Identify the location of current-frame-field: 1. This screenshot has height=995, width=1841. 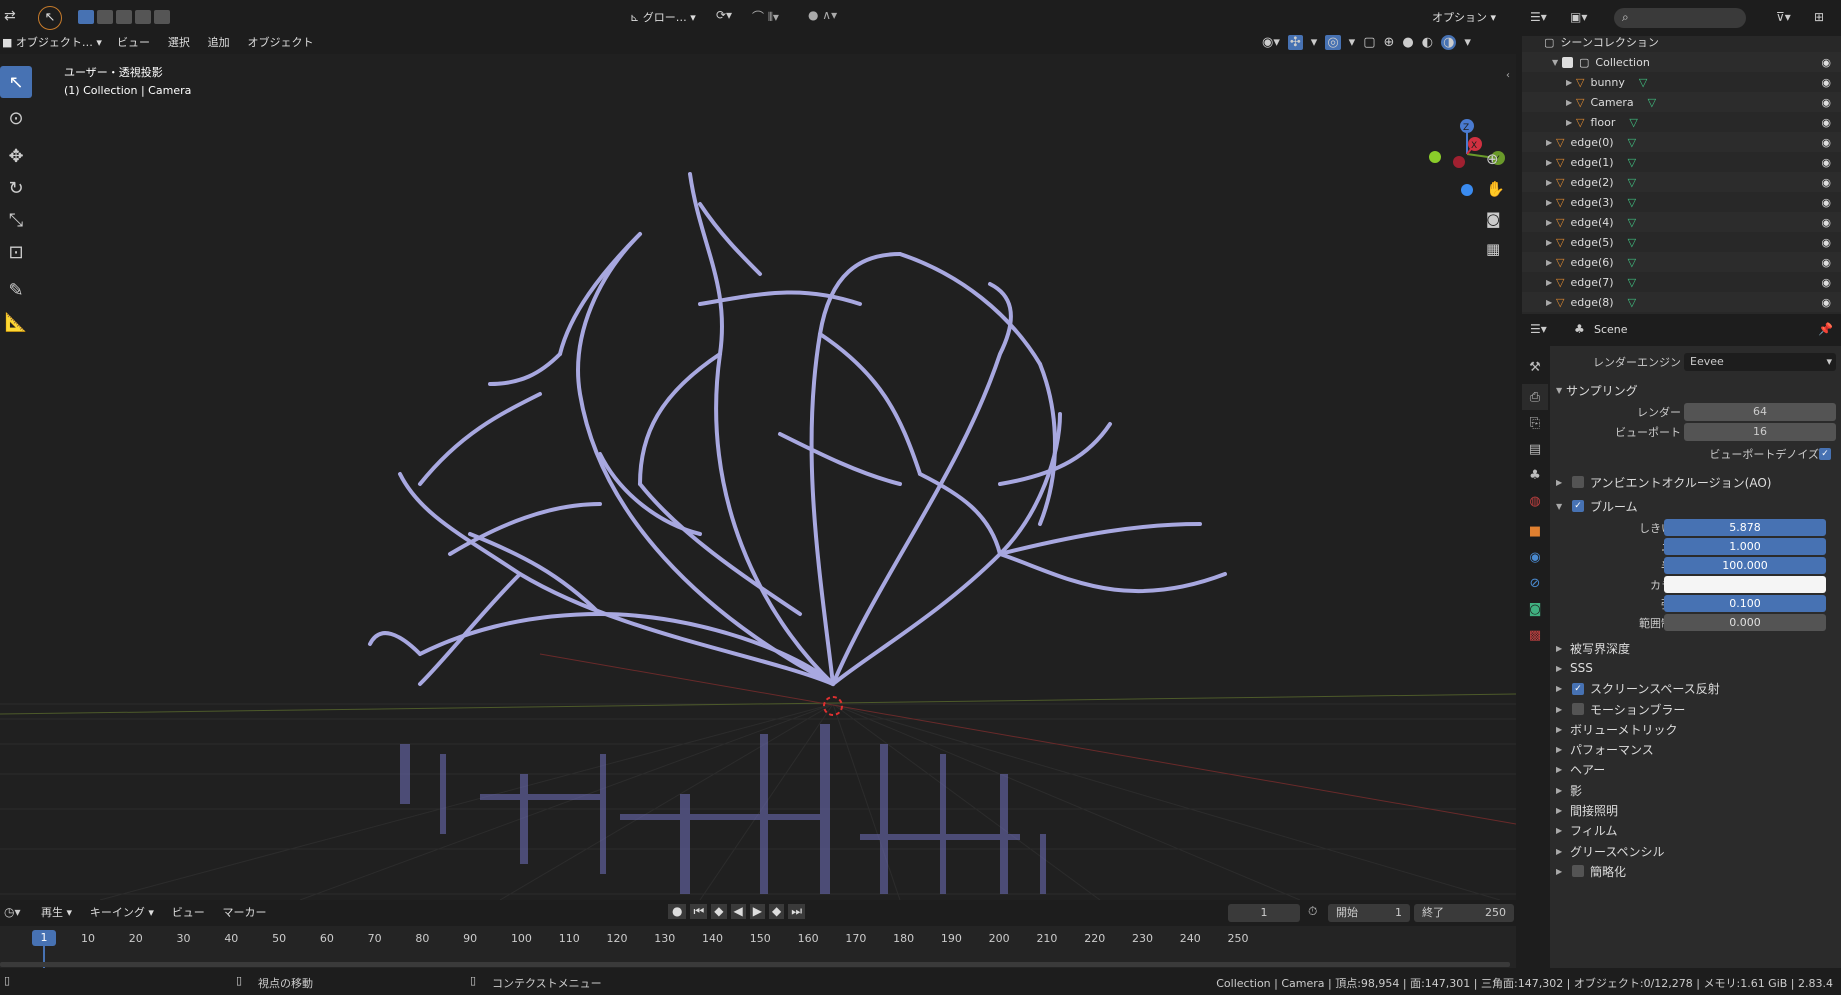
(1264, 913).